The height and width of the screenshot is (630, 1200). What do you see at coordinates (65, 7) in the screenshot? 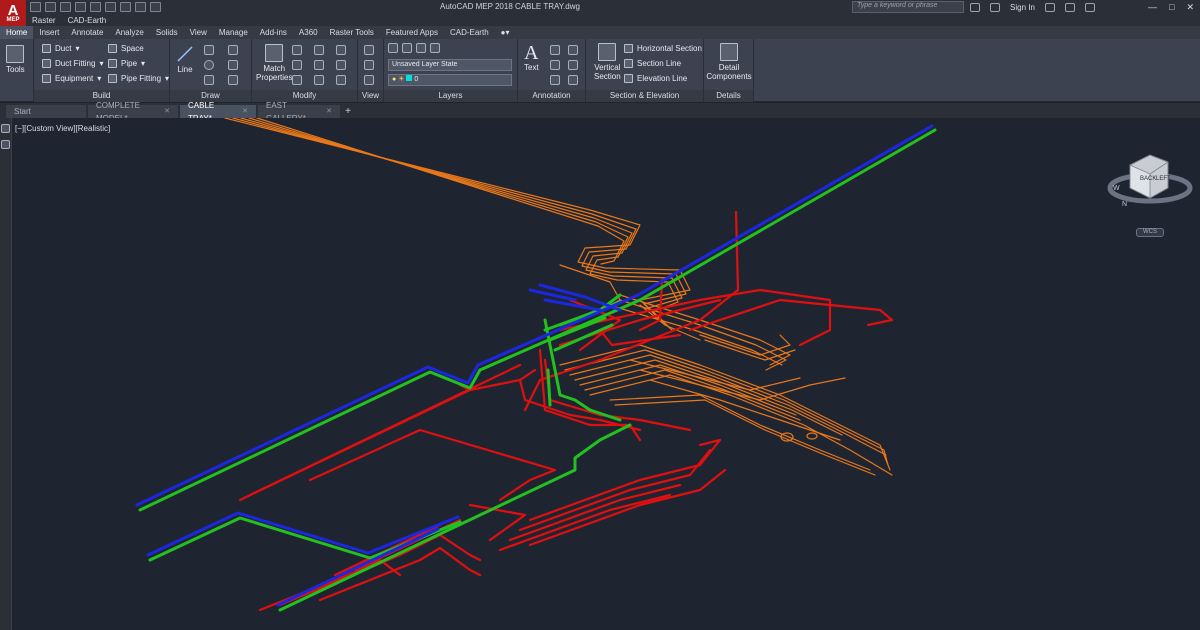
I see `save-icon` at bounding box center [65, 7].